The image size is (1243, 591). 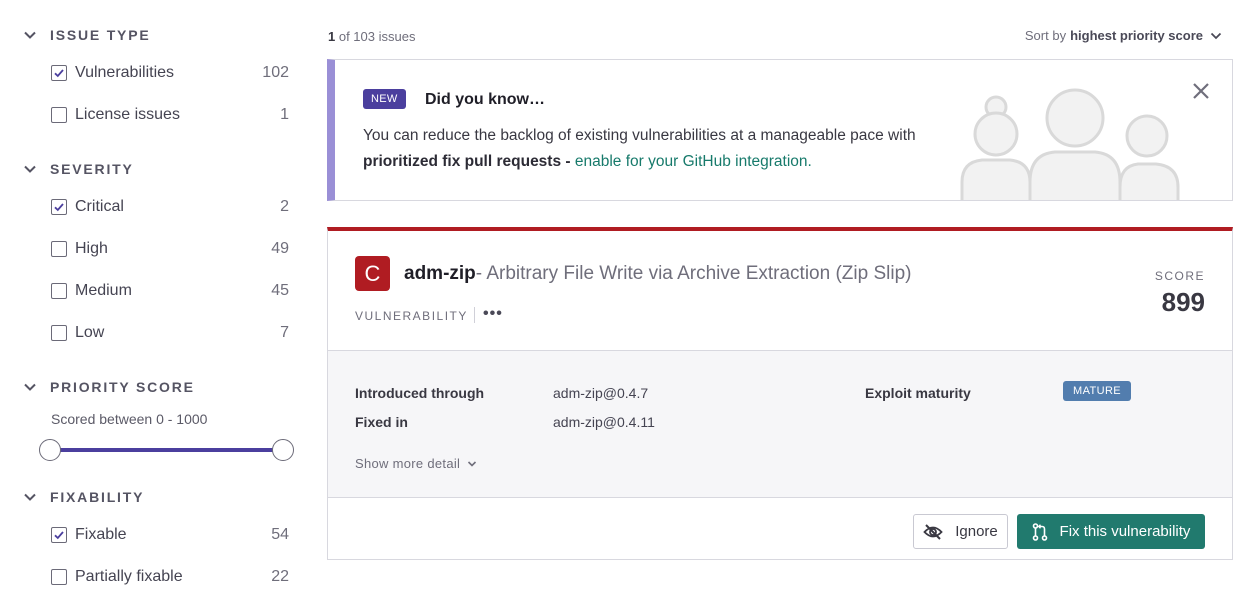 I want to click on score-slider-max-handle, so click(x=283, y=450).